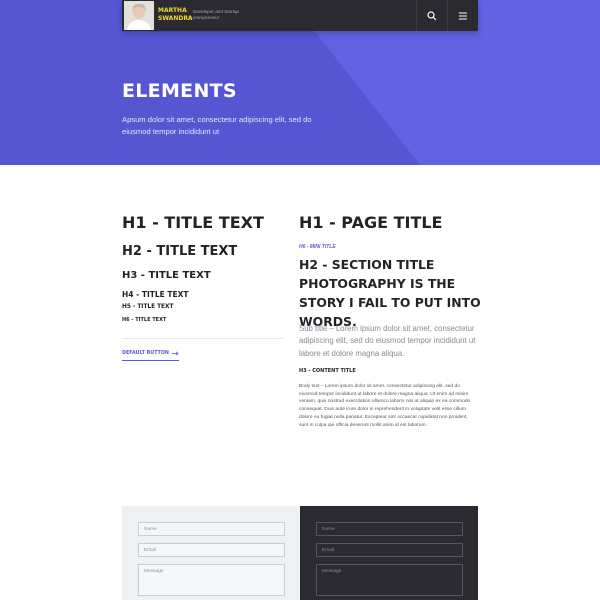 Image resolution: width=600 pixels, height=600 pixels. I want to click on default-button-label: DEFAULT BUTTON, so click(145, 353).